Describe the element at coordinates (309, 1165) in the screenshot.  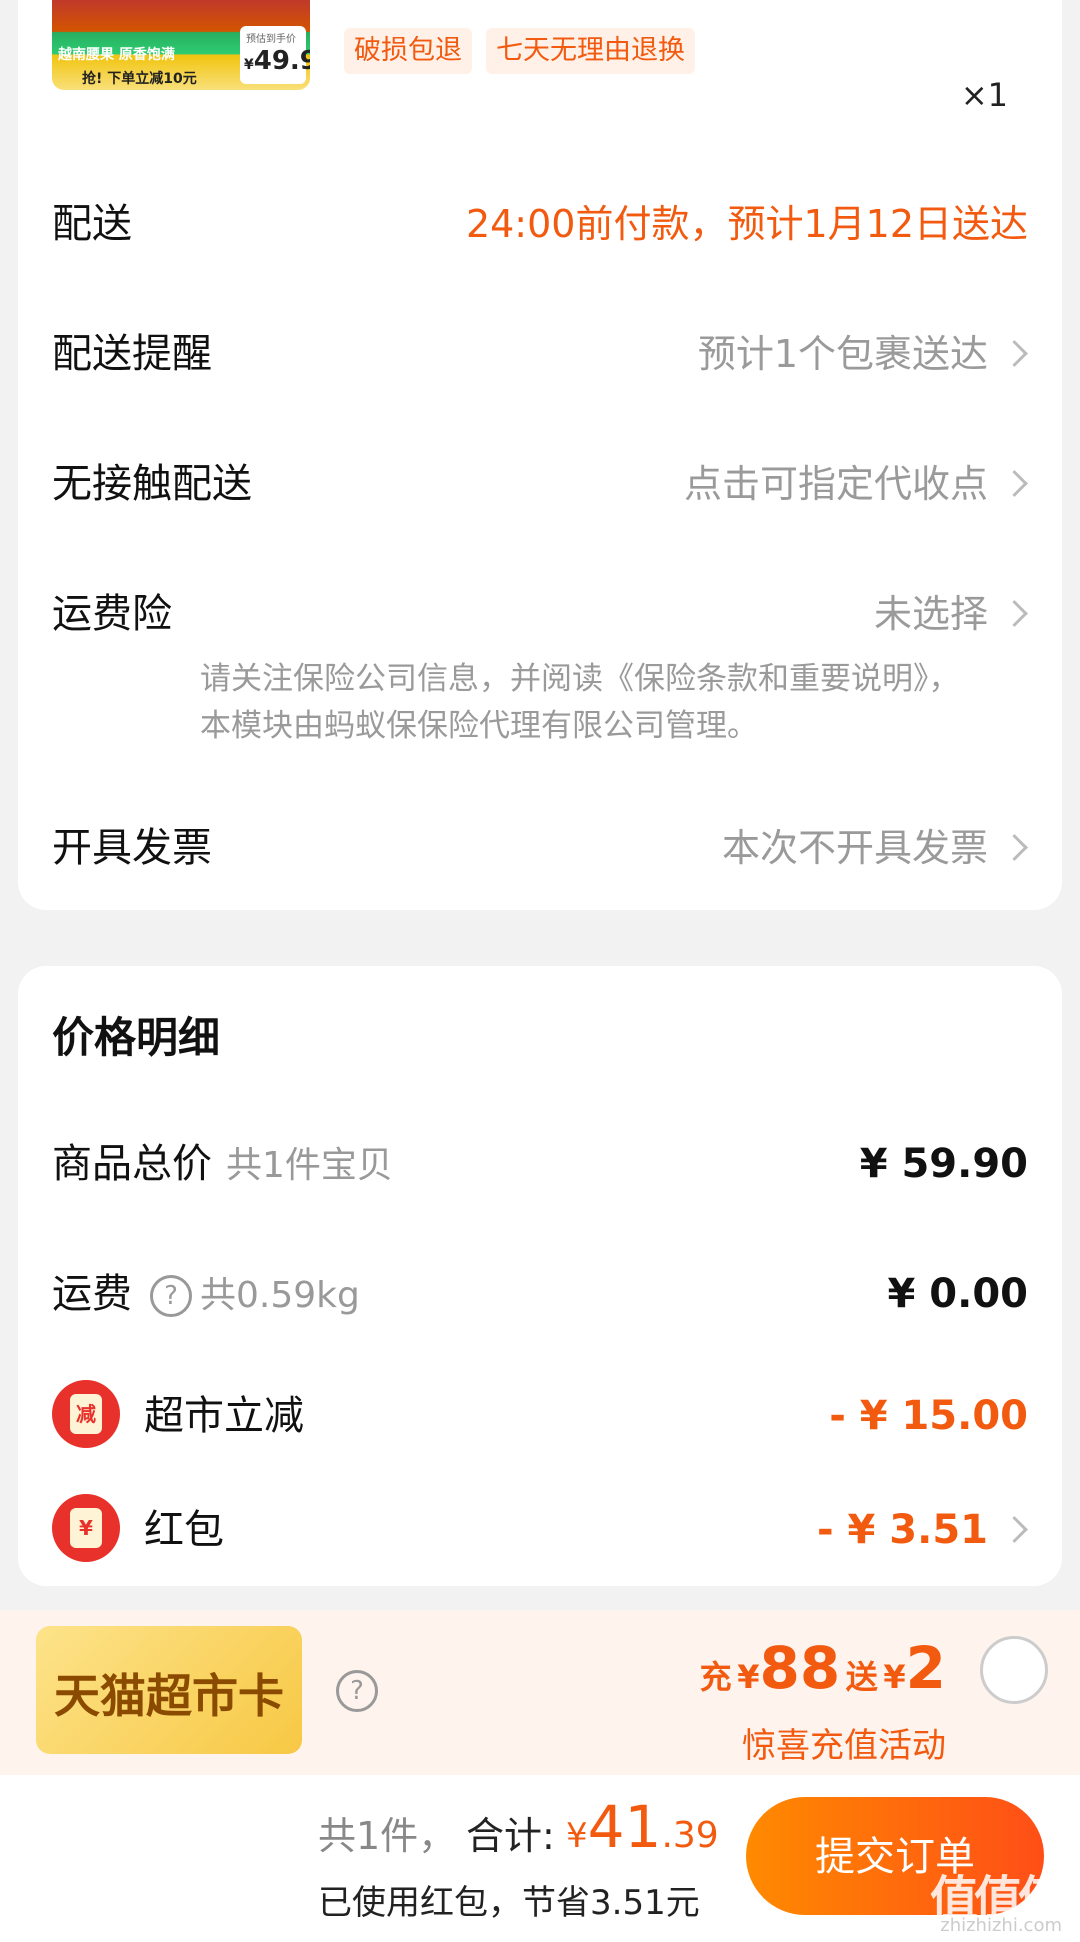
I see `goods-total-count: 共1件宝贝` at that location.